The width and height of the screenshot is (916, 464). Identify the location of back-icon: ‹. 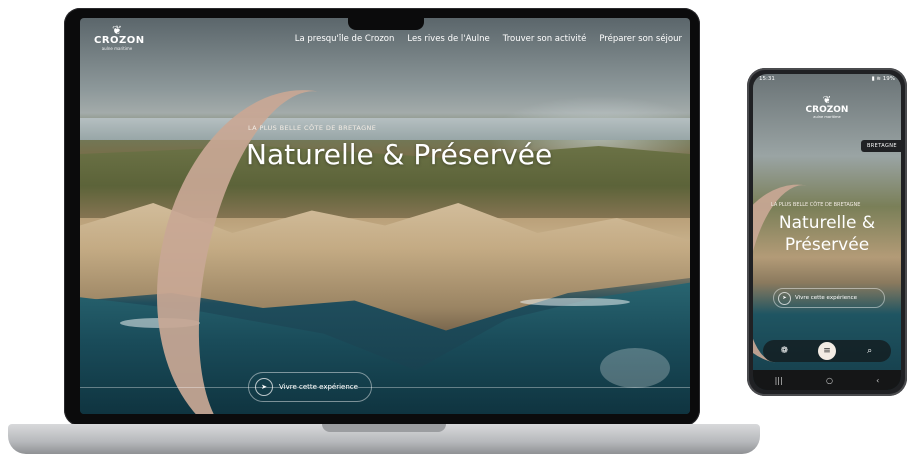
(877, 380).